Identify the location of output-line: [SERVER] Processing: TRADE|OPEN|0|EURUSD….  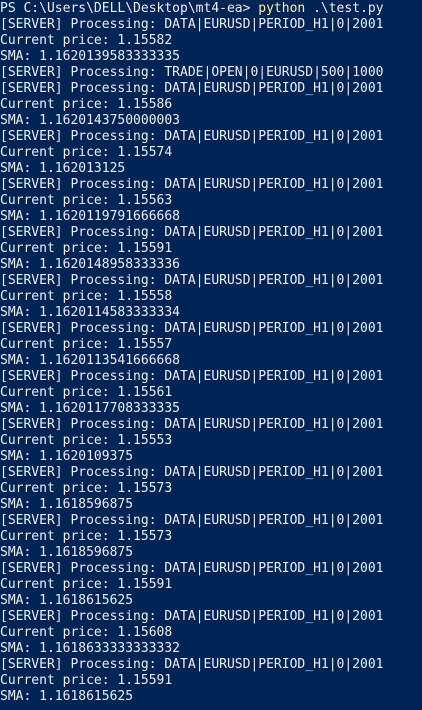
(192, 72).